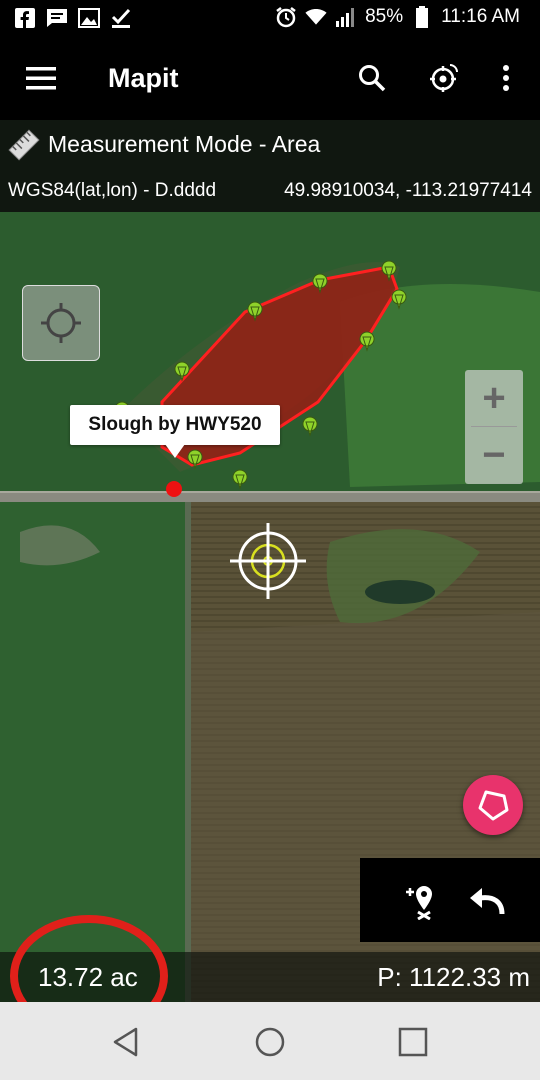 The width and height of the screenshot is (540, 1080). I want to click on shape-fab-button, so click(493, 805).